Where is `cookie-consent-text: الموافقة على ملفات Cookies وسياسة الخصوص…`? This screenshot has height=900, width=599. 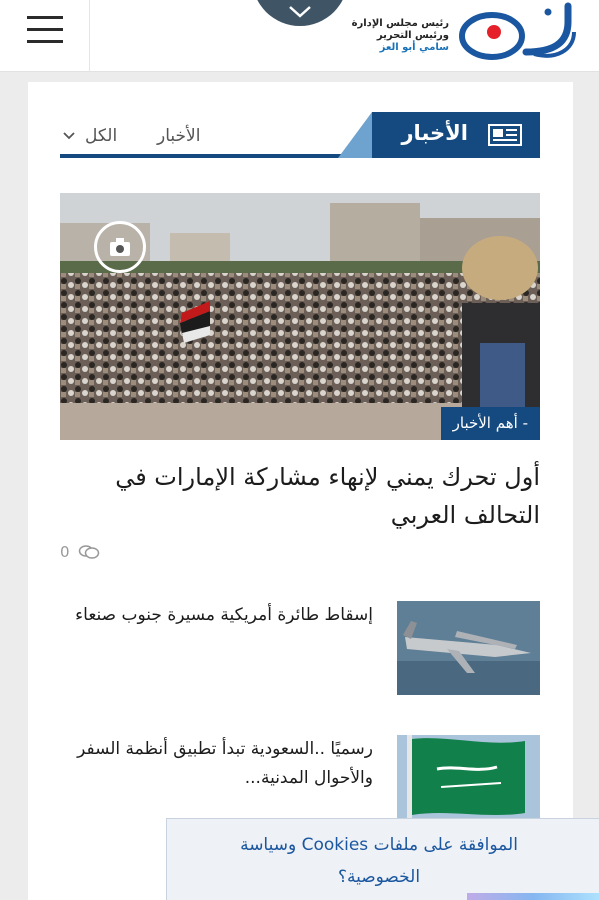
cookie-consent-text: الموافقة على ملفات Cookies وسياسة الخصوص… is located at coordinates (379, 861).